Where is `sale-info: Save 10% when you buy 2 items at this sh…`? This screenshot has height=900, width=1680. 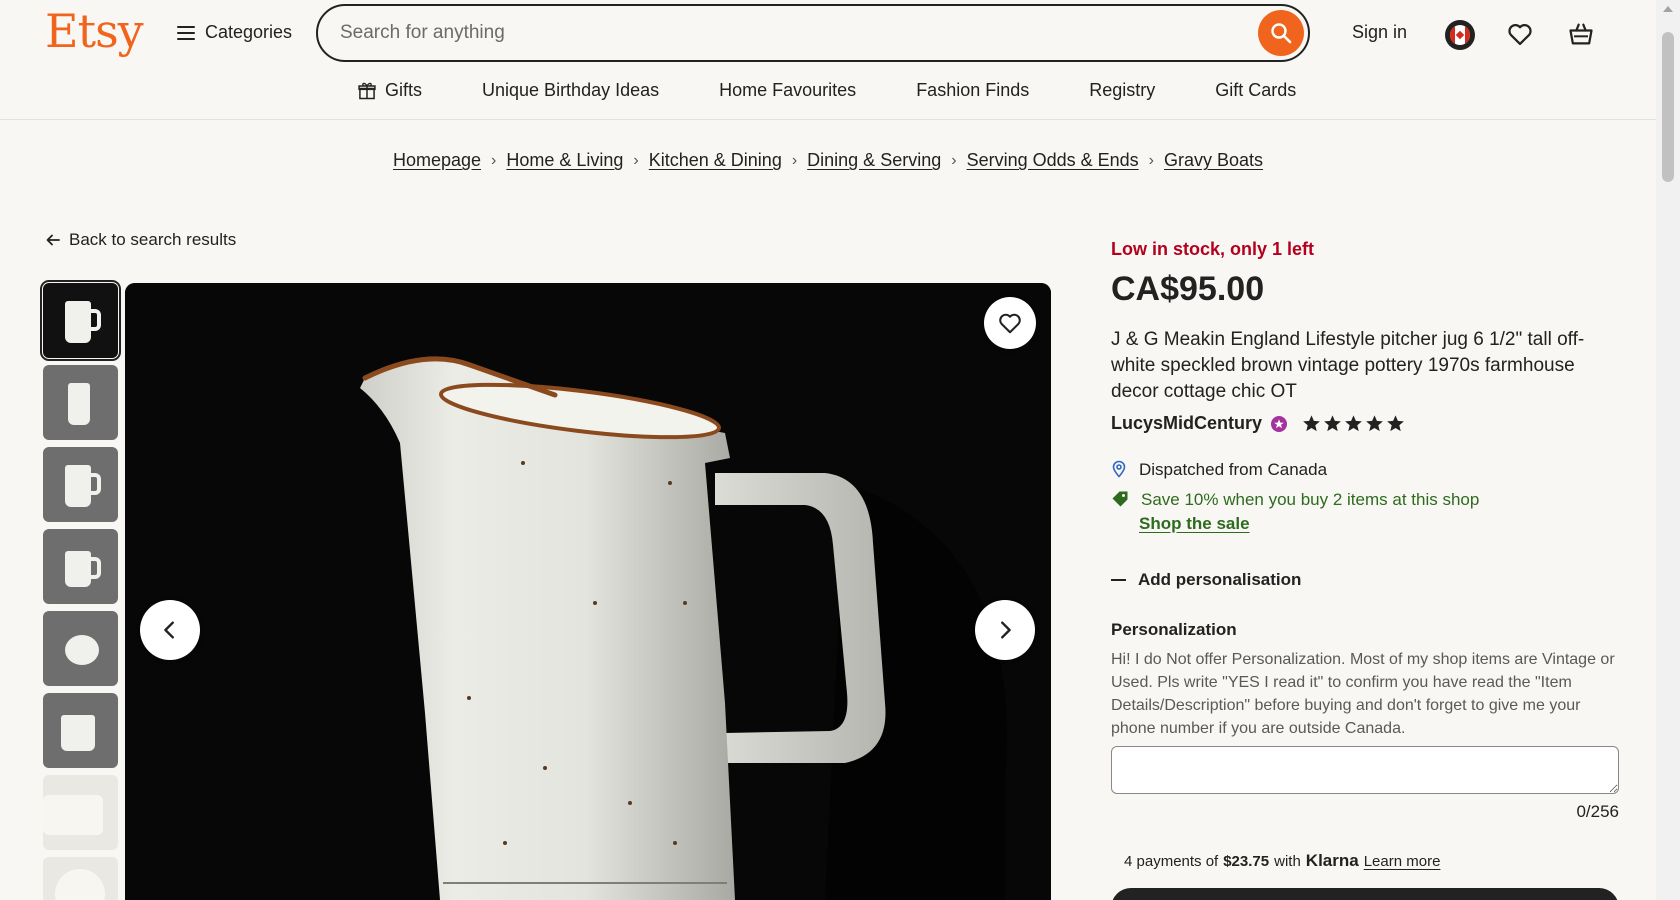 sale-info: Save 10% when you buy 2 items at this sh… is located at coordinates (1295, 500).